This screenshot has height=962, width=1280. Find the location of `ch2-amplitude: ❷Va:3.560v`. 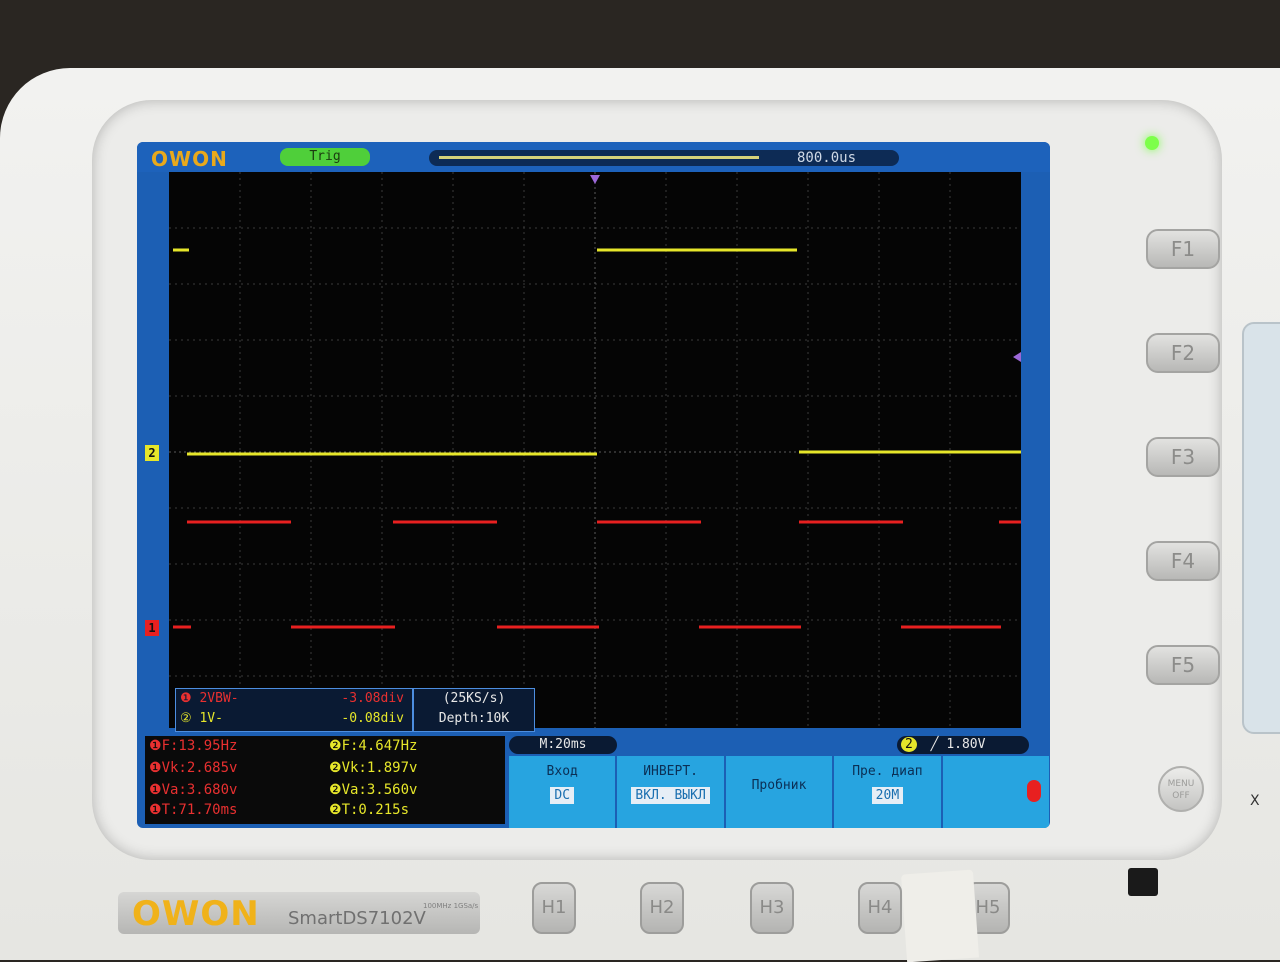

ch2-amplitude: ❷Va:3.560v is located at coordinates (373, 790).